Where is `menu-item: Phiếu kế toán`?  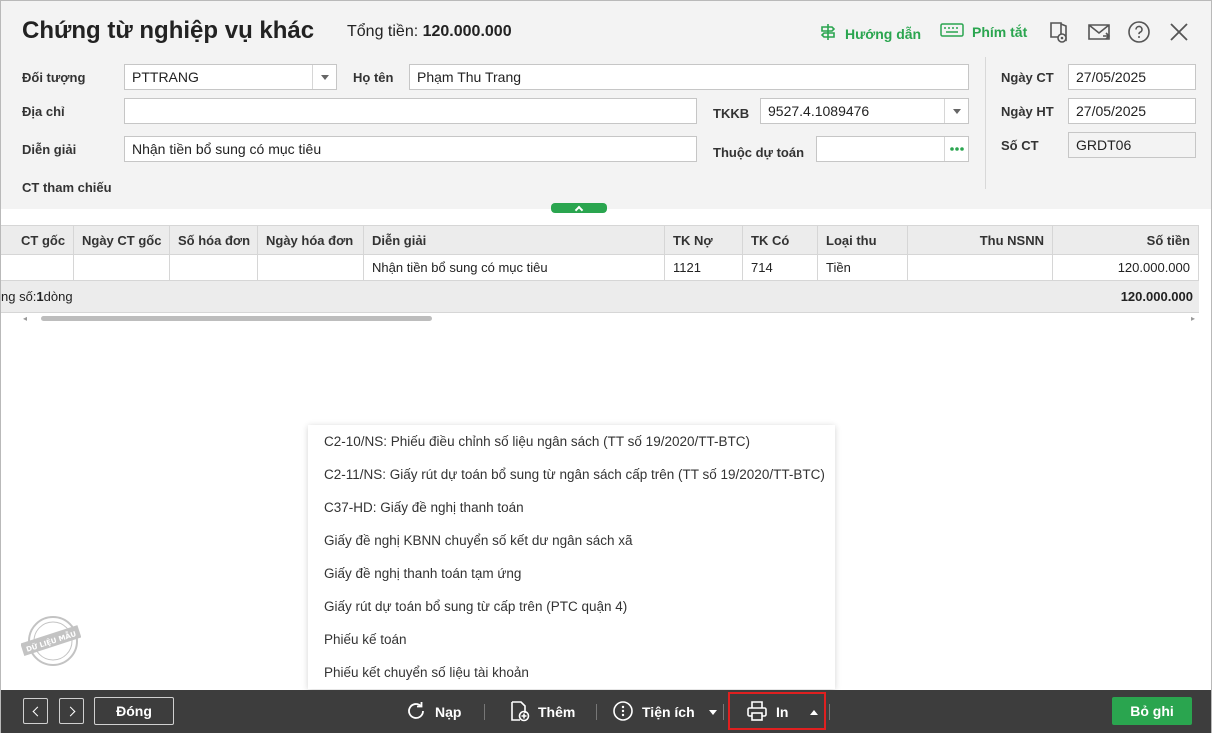
menu-item: Phiếu kế toán is located at coordinates (365, 639).